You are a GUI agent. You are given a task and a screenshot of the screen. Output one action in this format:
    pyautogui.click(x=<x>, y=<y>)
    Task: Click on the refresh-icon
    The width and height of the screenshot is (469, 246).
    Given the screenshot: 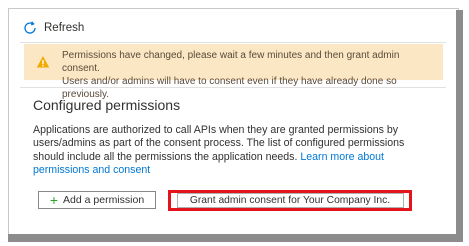 What is the action you would take?
    pyautogui.click(x=30, y=28)
    